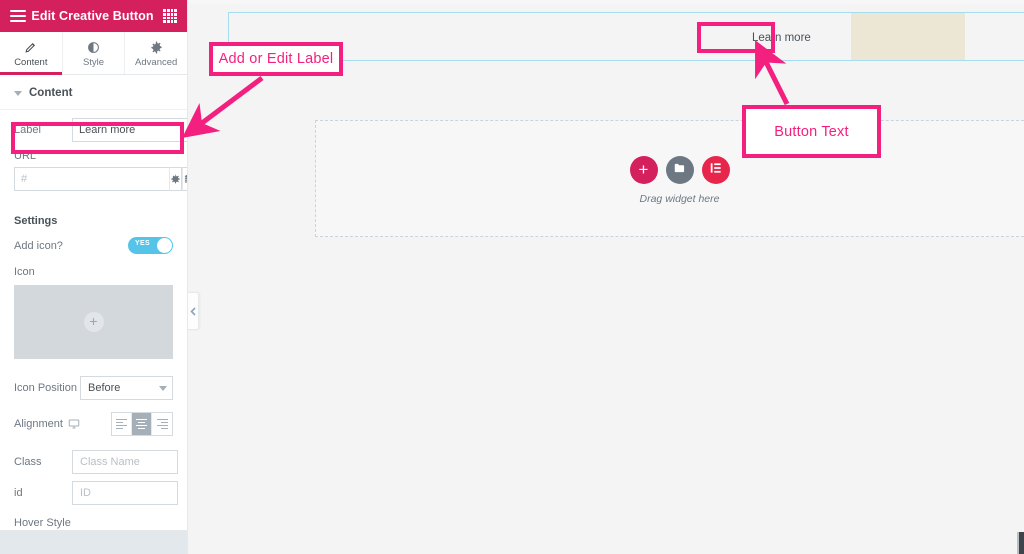 This screenshot has width=1024, height=554. I want to click on panel-header: Edit Creative Button, so click(93, 16).